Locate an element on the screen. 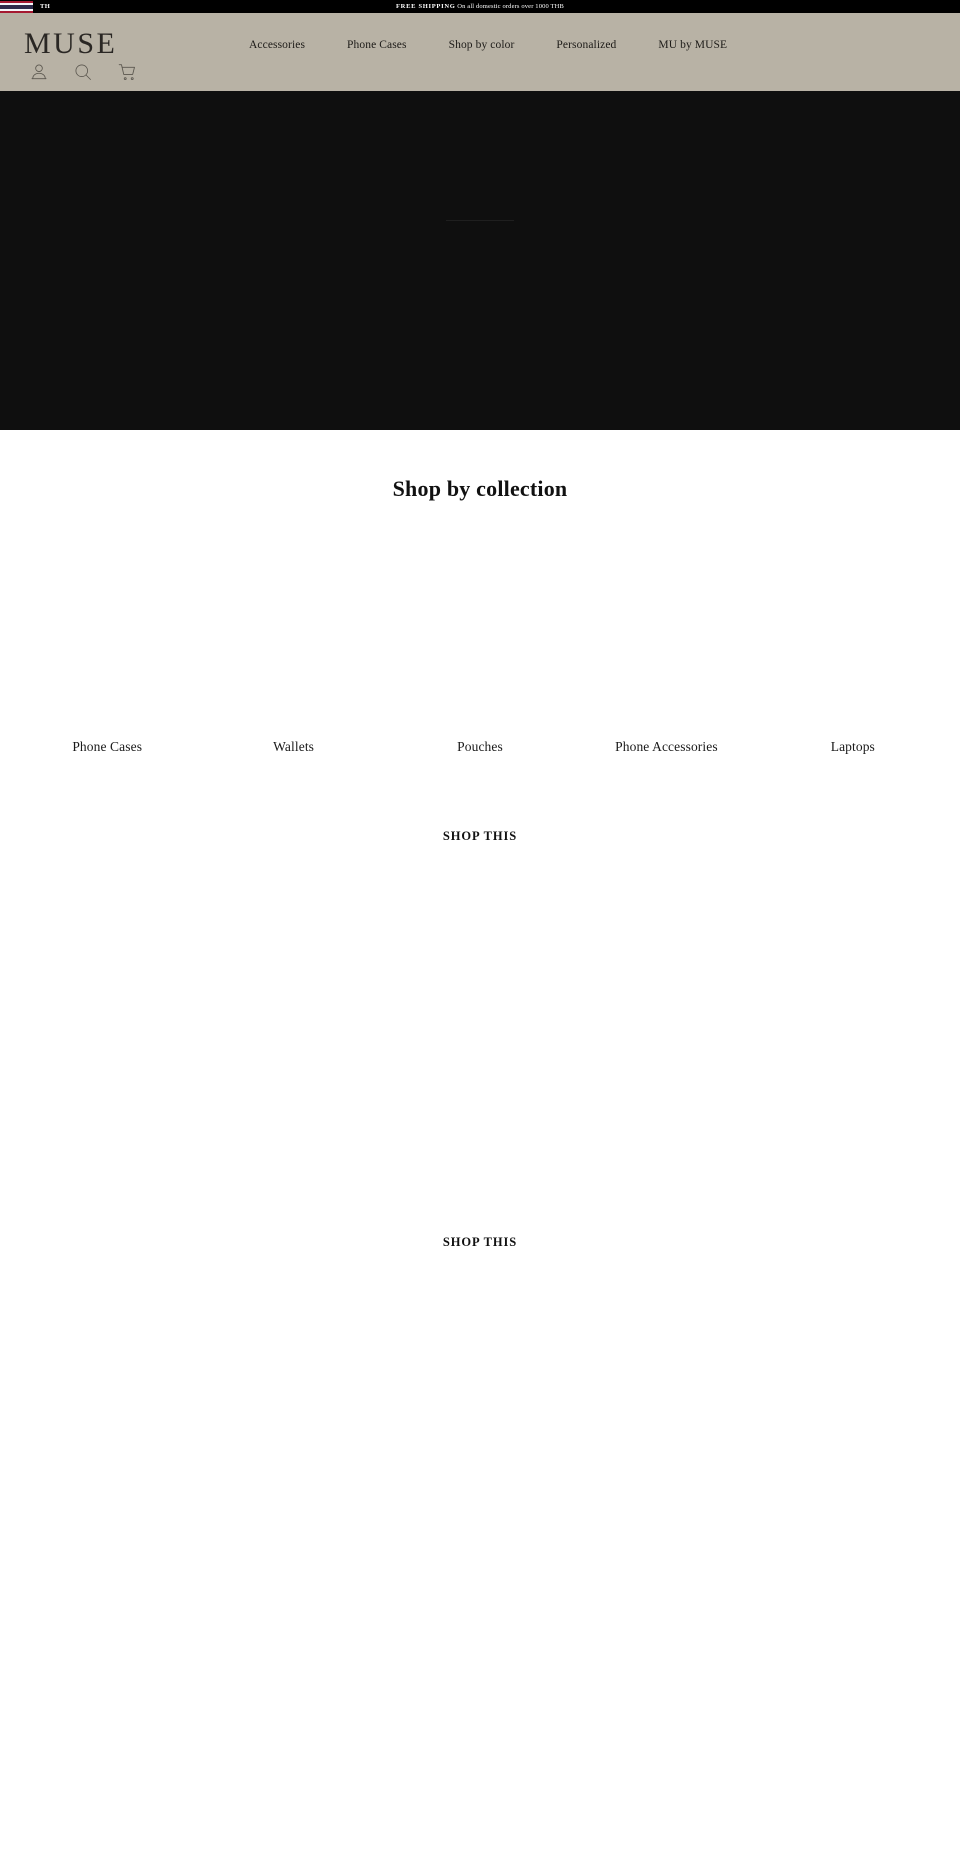 The height and width of the screenshot is (1875, 960). collection-label: Laptops is located at coordinates (852, 746).